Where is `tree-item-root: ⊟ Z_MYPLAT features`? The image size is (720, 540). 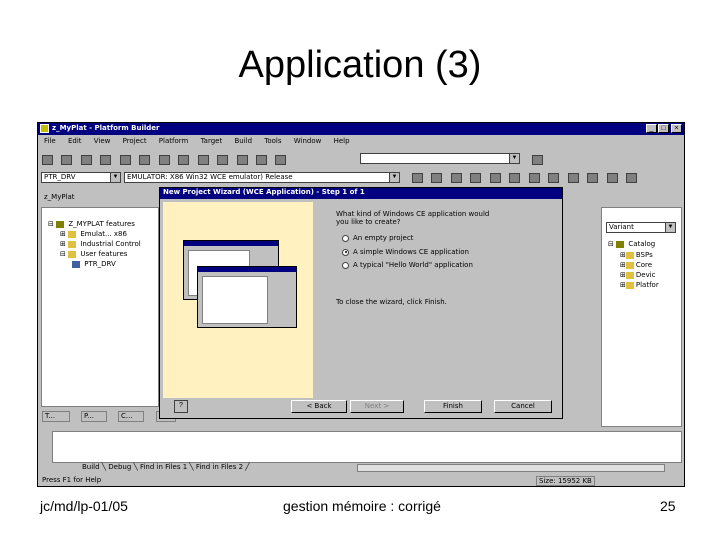 tree-item-root: ⊟ Z_MYPLAT features is located at coordinates (91, 224).